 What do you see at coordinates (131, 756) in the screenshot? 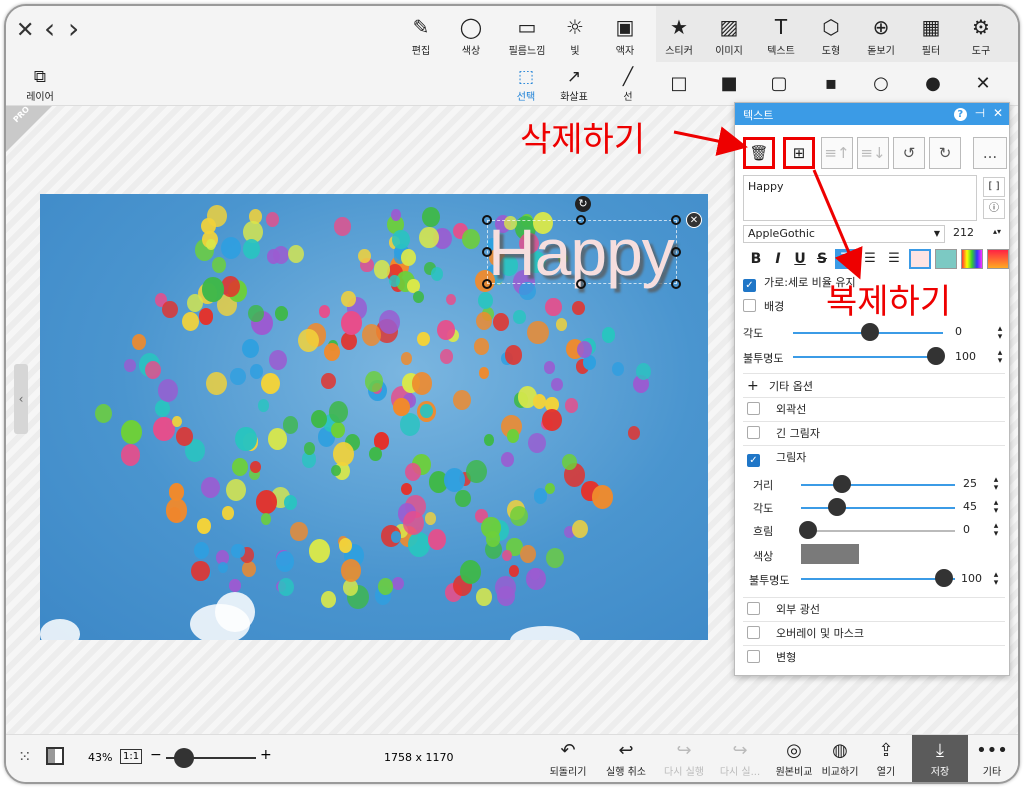
I see `actual-size-button: 1:1` at bounding box center [131, 756].